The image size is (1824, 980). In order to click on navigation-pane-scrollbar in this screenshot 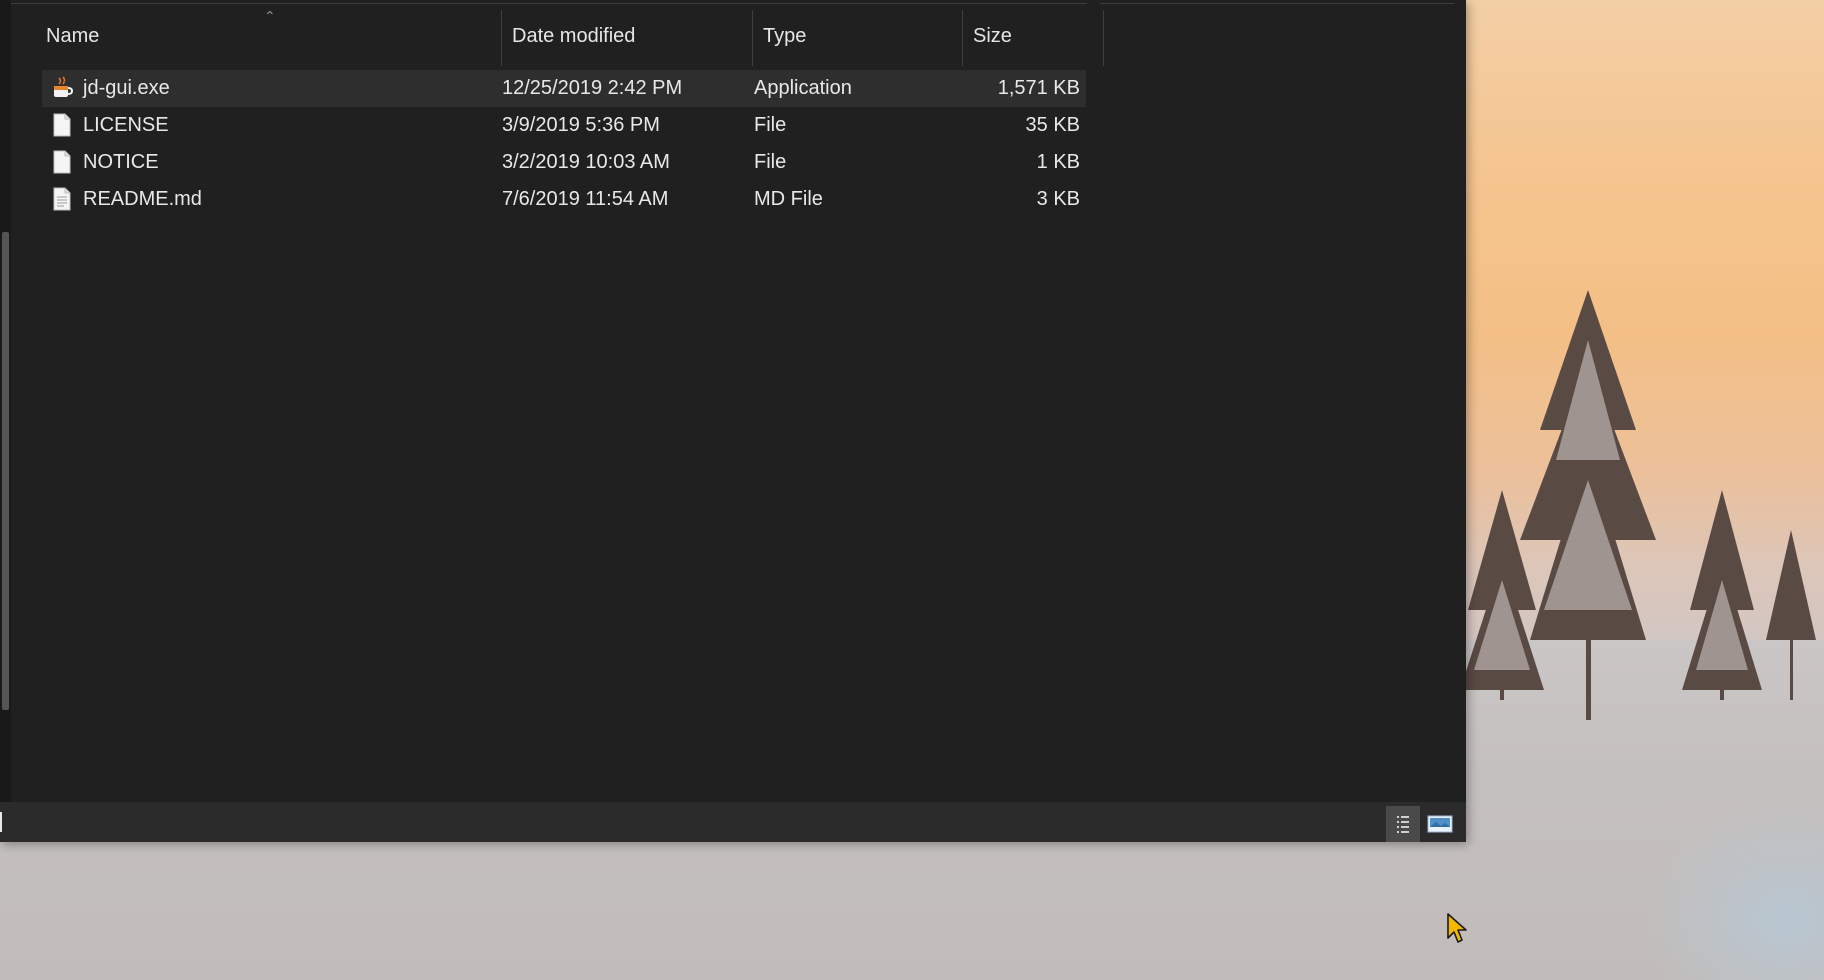, I will do `click(5, 471)`.